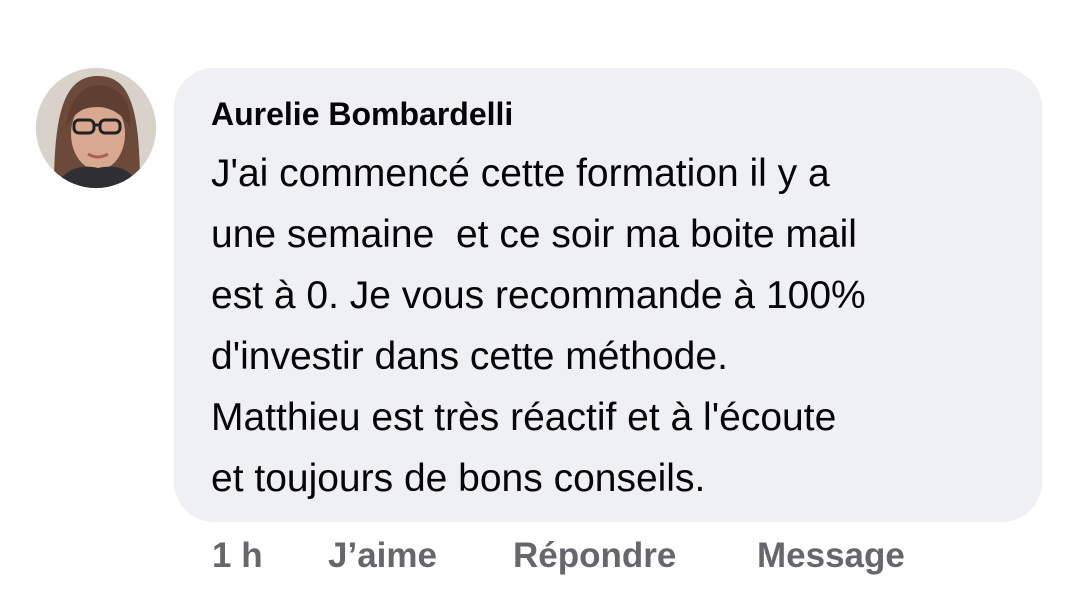 This screenshot has width=1080, height=607. What do you see at coordinates (382, 556) in the screenshot?
I see `like-button: J’aime` at bounding box center [382, 556].